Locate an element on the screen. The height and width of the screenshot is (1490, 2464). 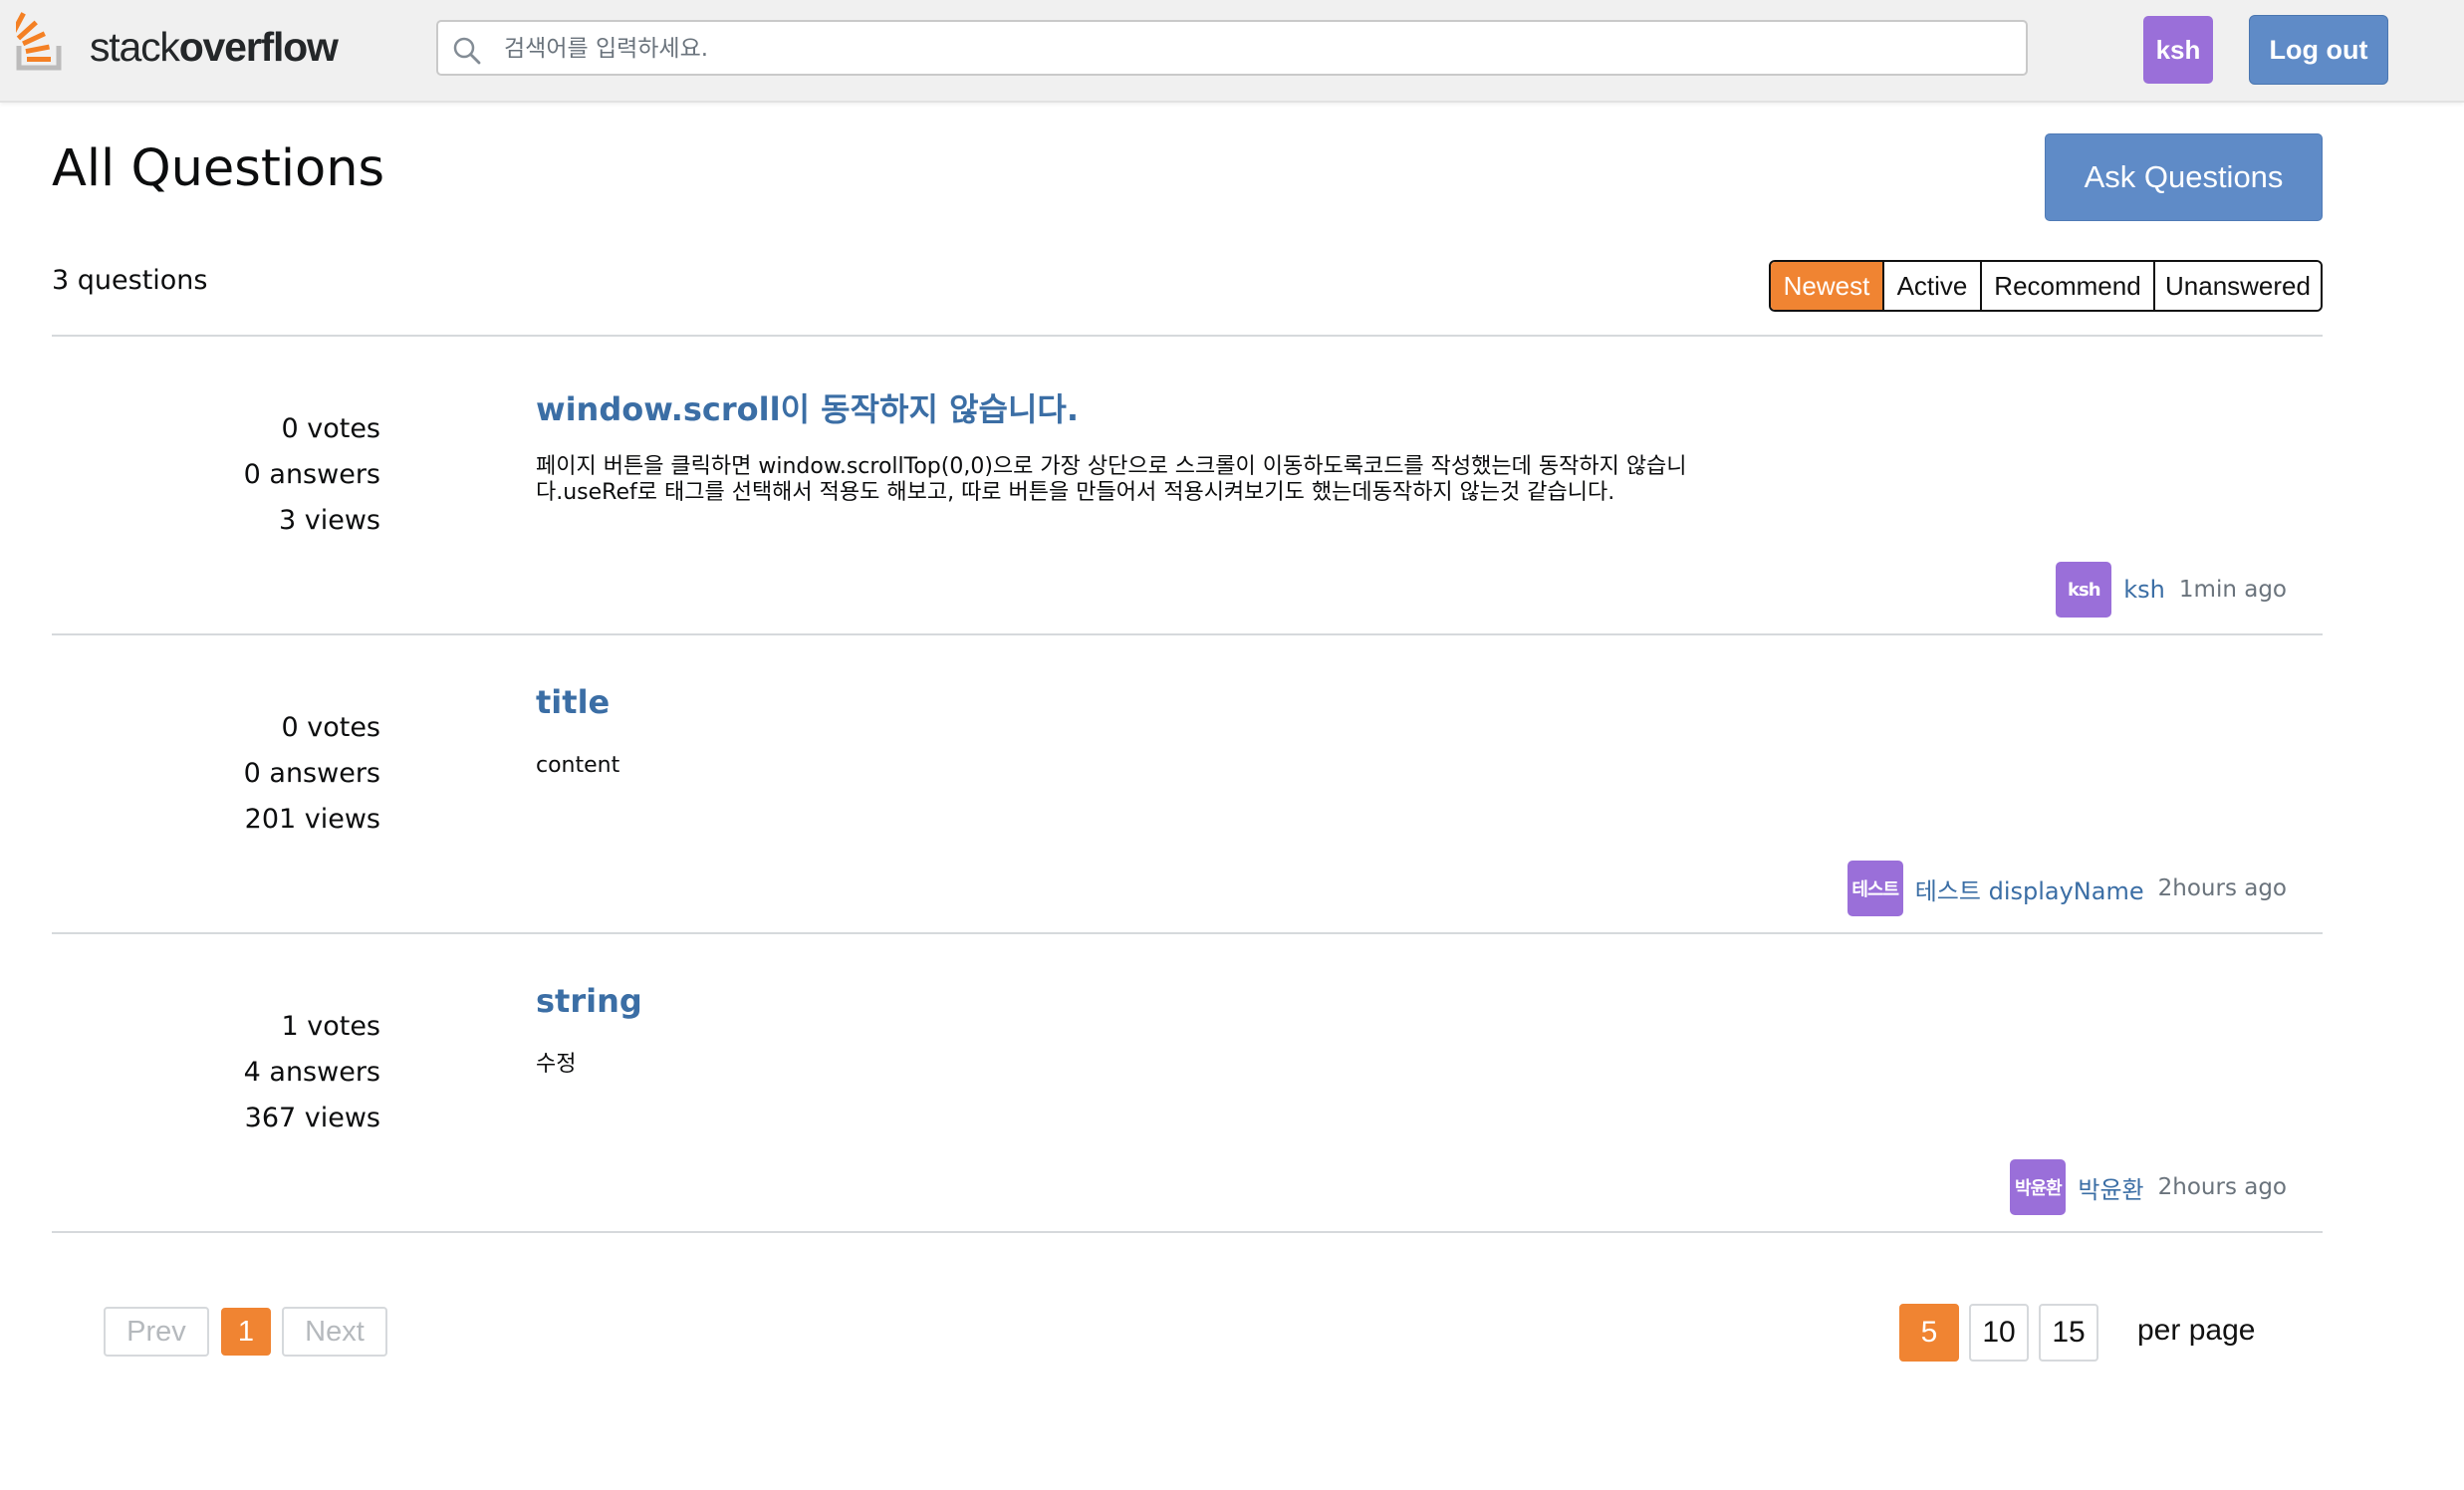
prev-page-button: Prev is located at coordinates (156, 1332).